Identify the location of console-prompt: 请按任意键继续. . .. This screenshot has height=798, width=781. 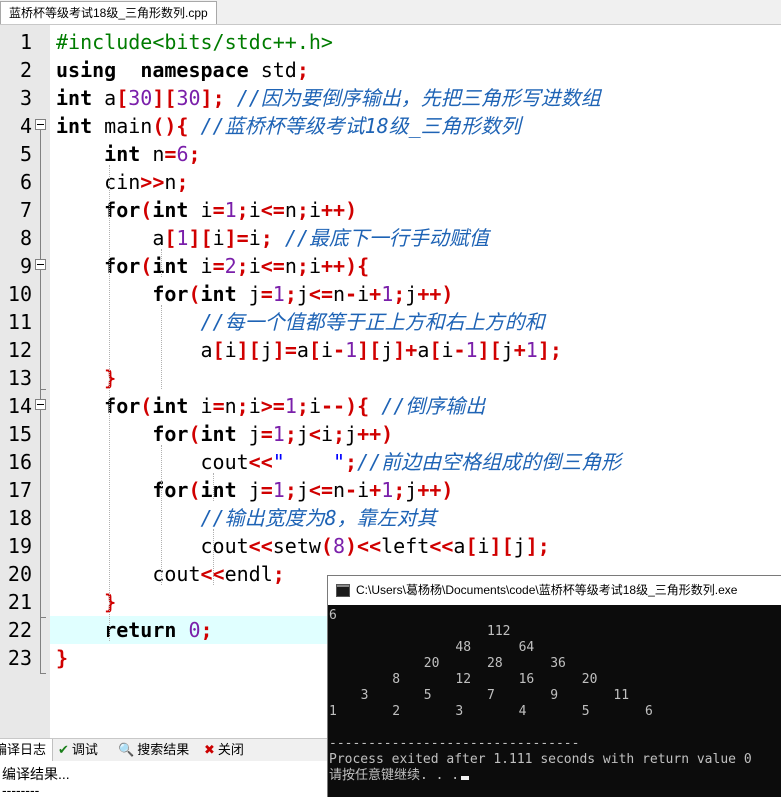
(394, 775).